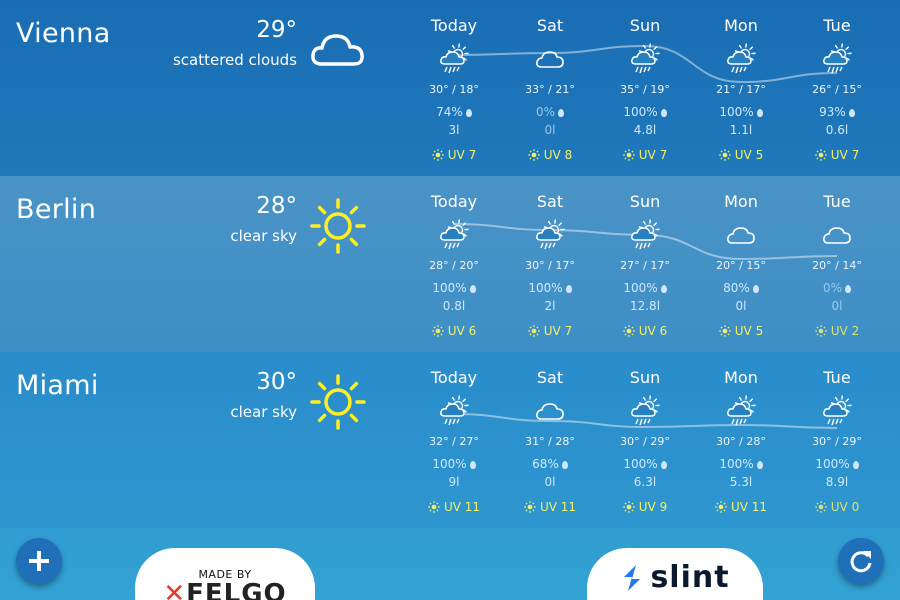 Image resolution: width=900 pixels, height=600 pixels. Describe the element at coordinates (550, 411) in the screenshot. I see `cloud-small-icon` at that location.